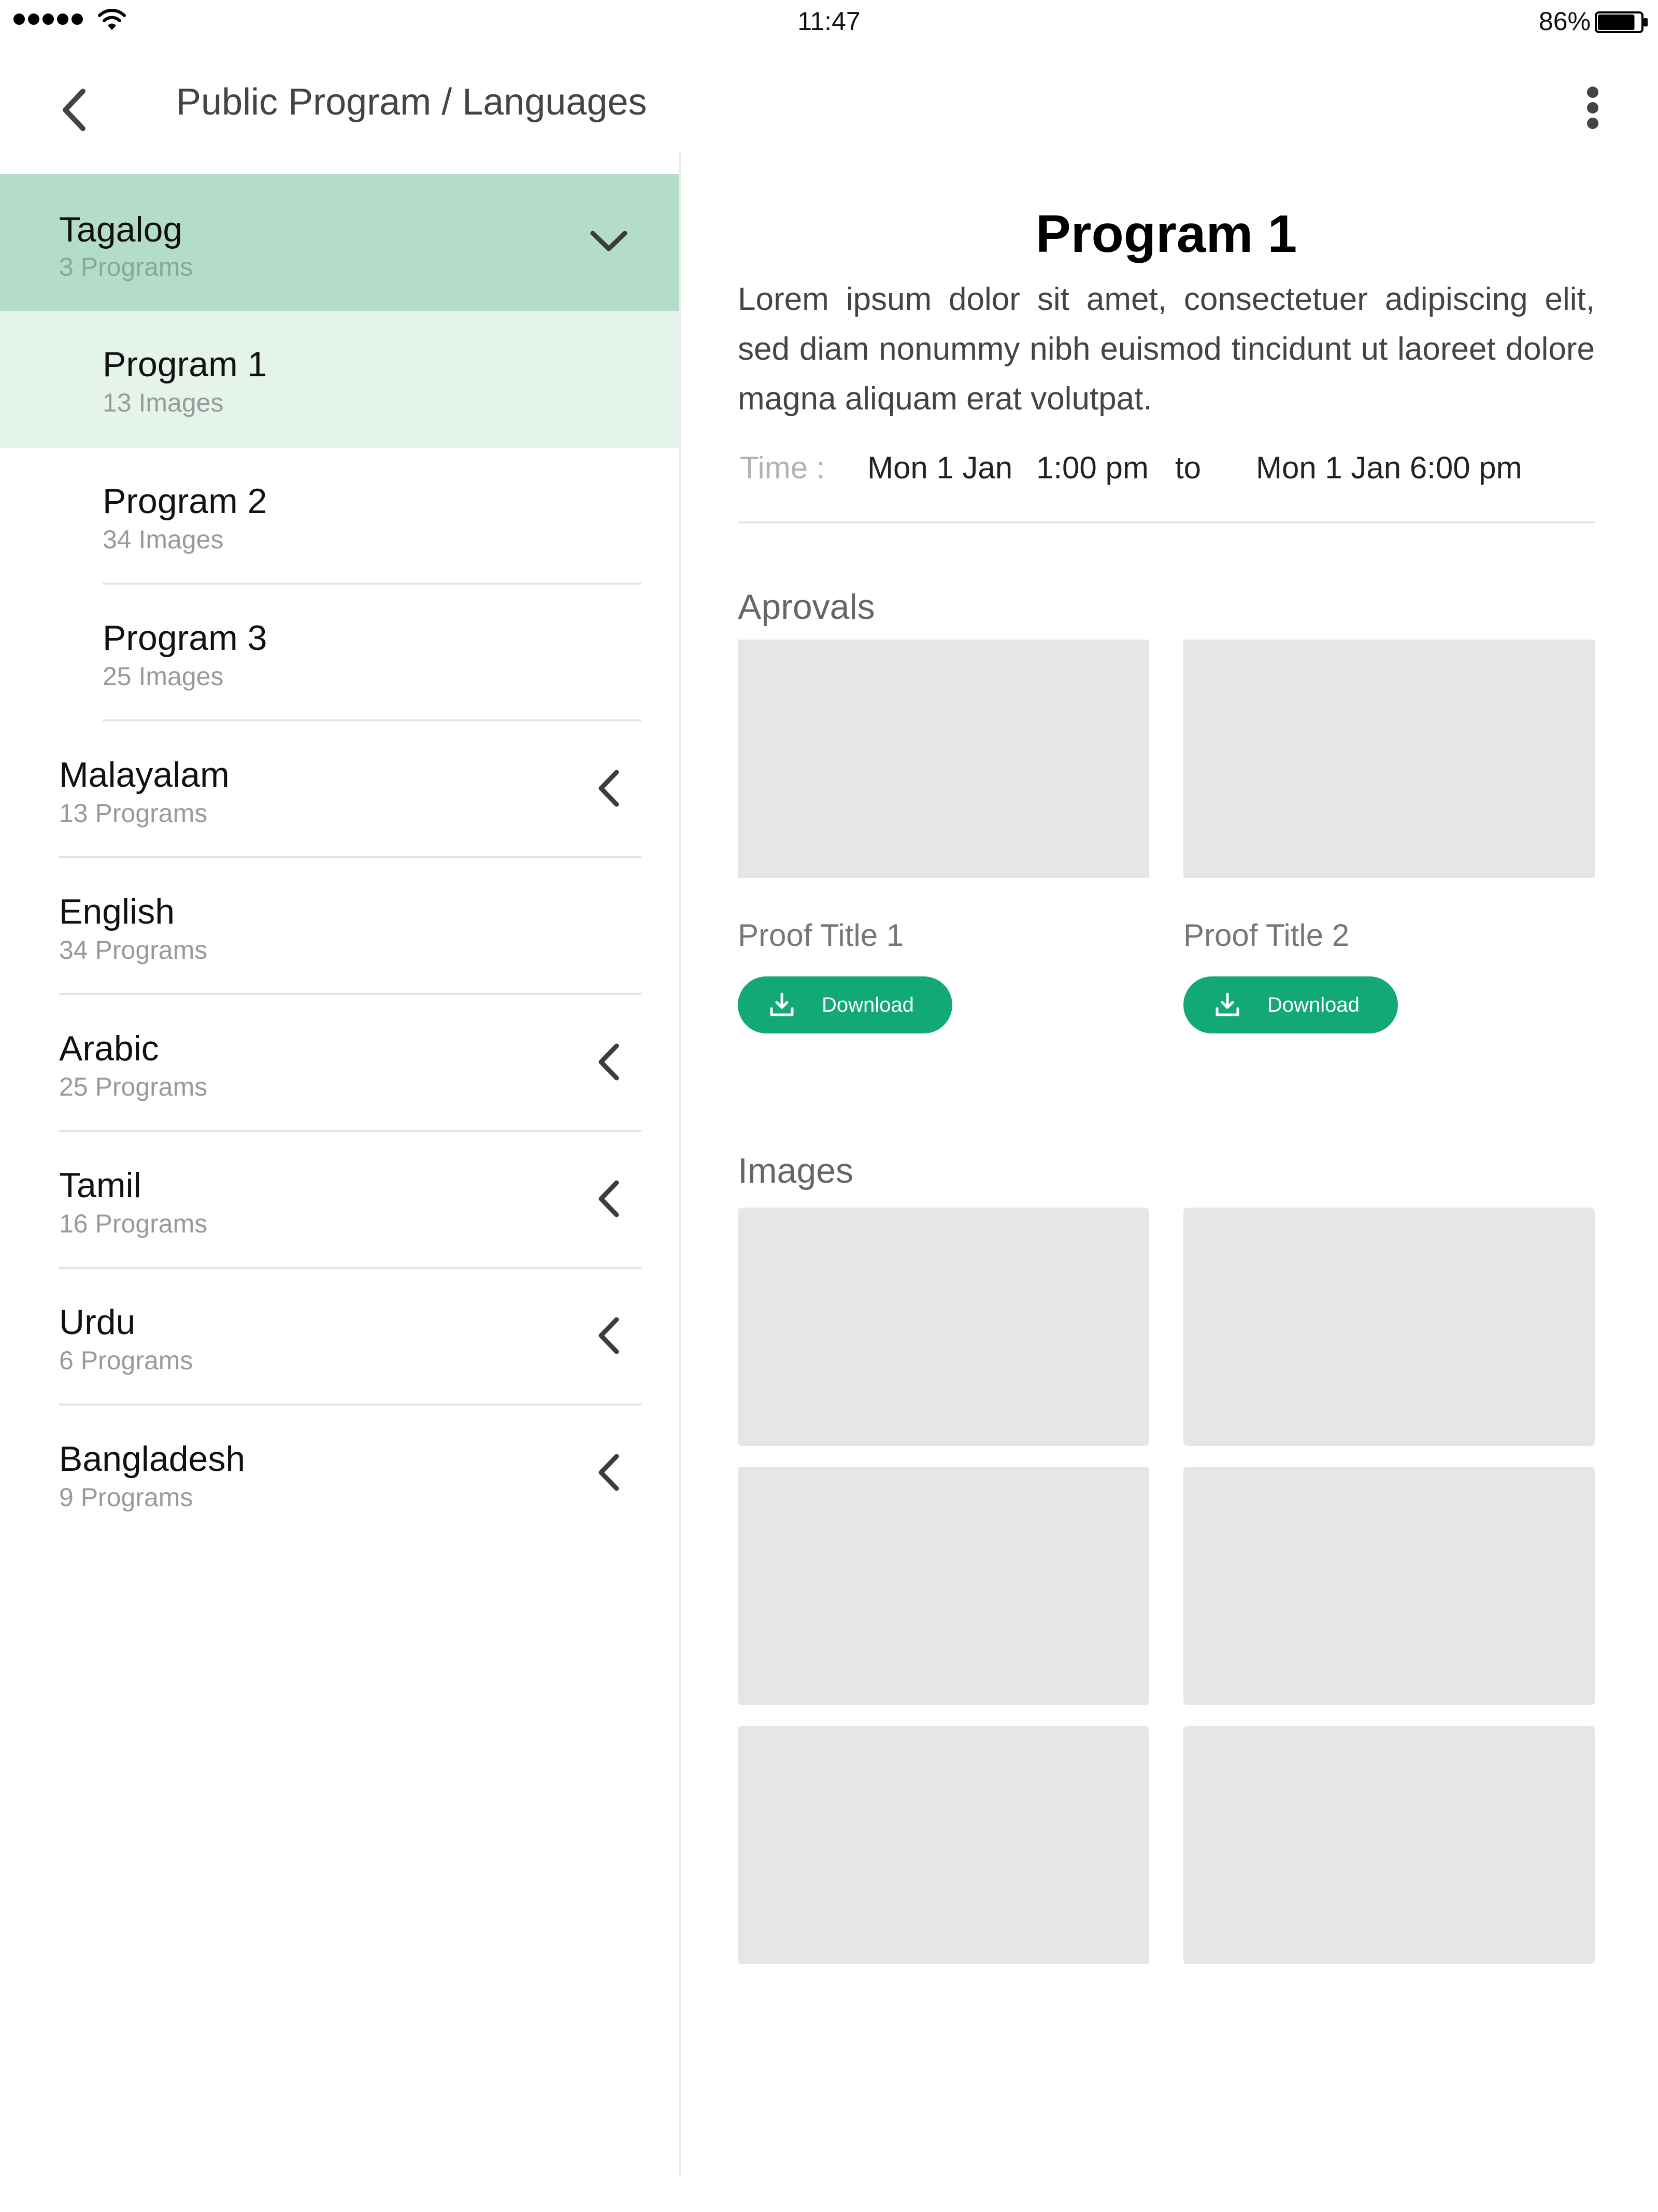 This screenshot has width=1658, height=2212. What do you see at coordinates (339, 516) in the screenshot?
I see `program-row-2: Program 2 34 Images` at bounding box center [339, 516].